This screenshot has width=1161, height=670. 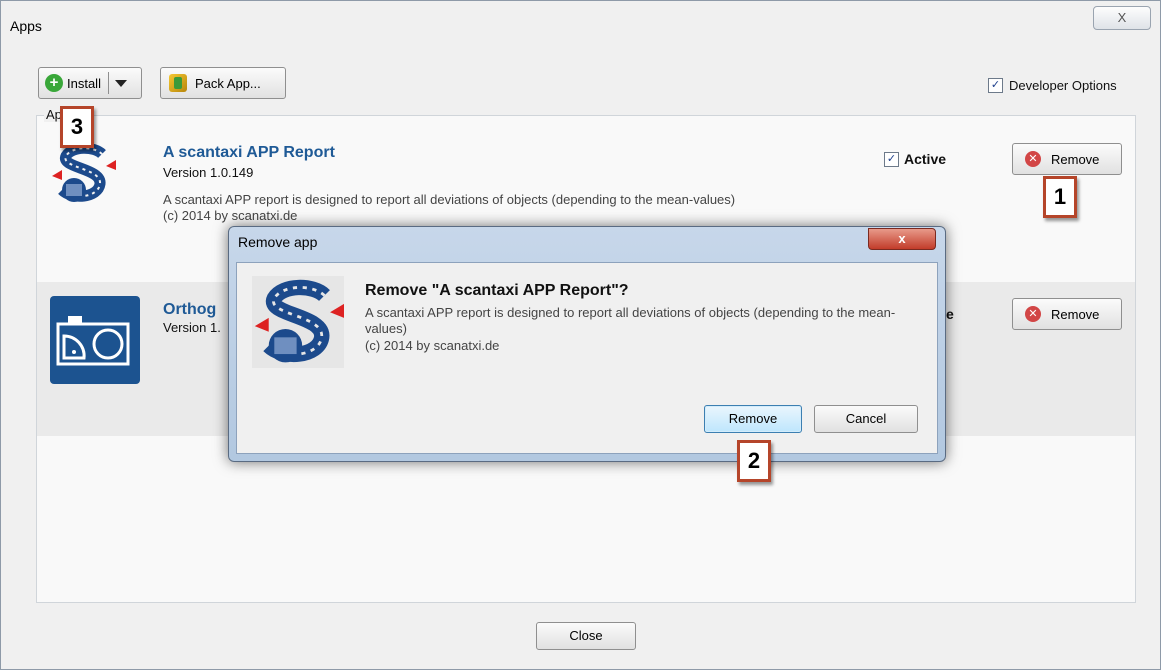 What do you see at coordinates (120, 83) in the screenshot?
I see `chevron-down-icon` at bounding box center [120, 83].